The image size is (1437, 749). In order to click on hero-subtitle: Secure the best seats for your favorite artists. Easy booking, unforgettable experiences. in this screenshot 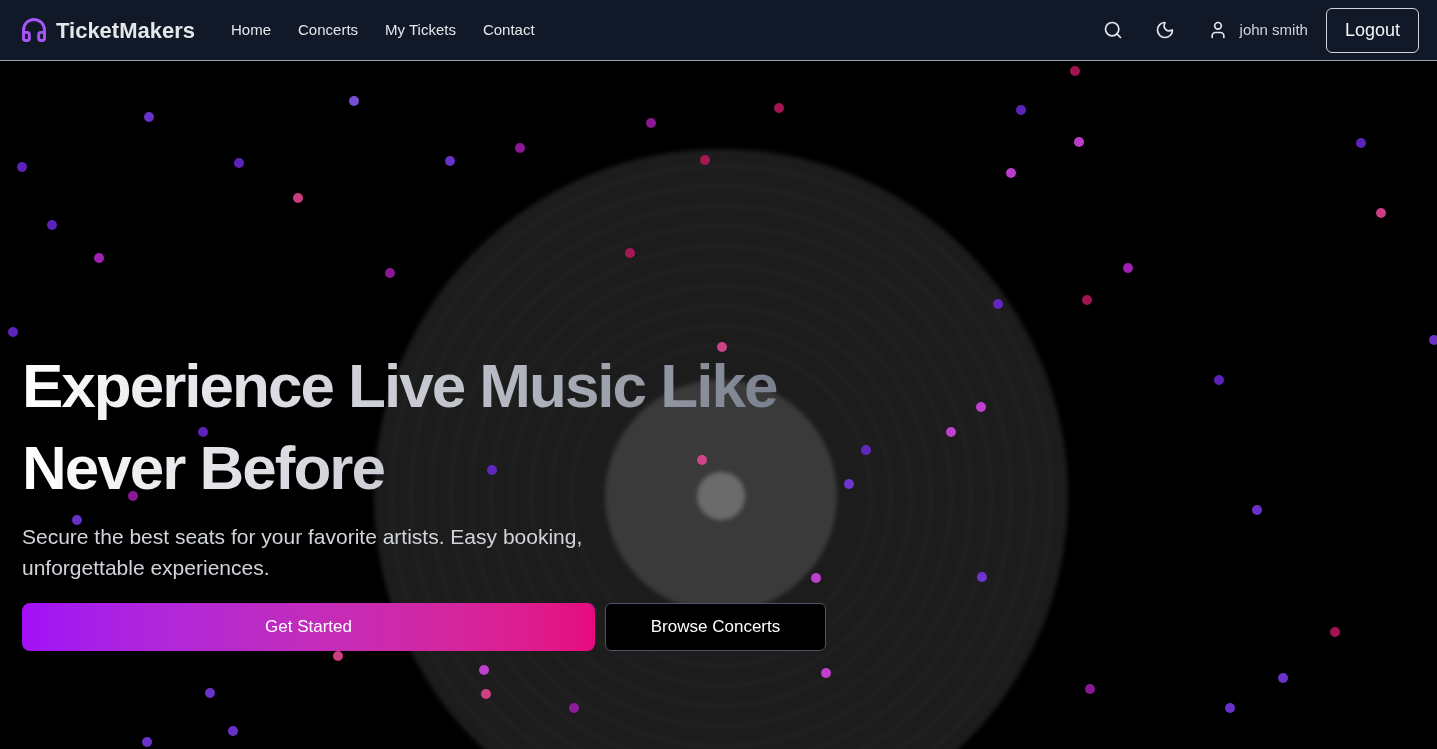, I will do `click(303, 552)`.